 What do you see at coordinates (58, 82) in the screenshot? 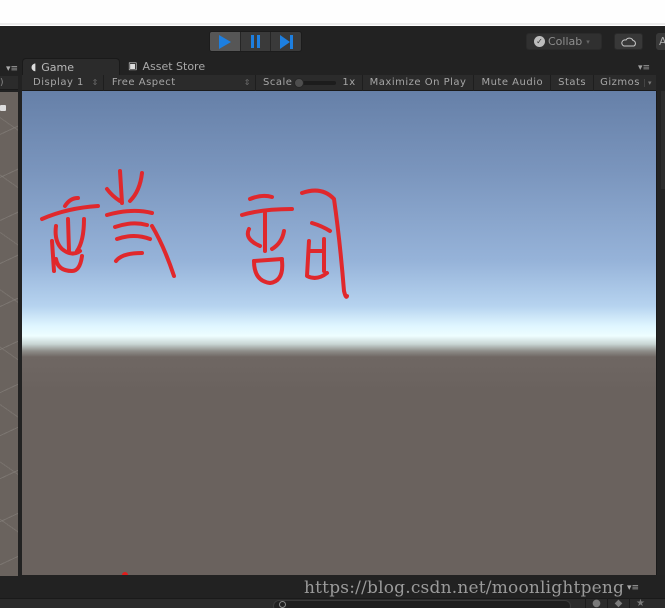
I see `display-value: Display 1` at bounding box center [58, 82].